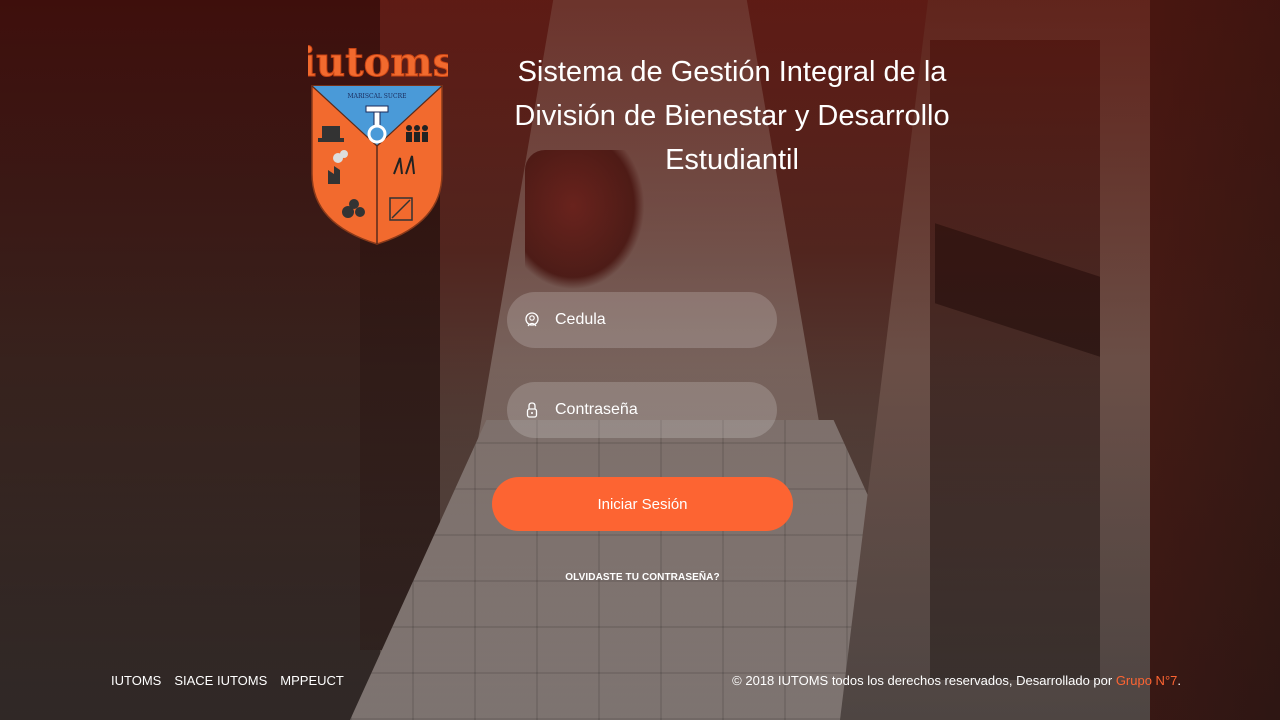  I want to click on logo-subtitle: MARISCAL SUCRE, so click(377, 96).